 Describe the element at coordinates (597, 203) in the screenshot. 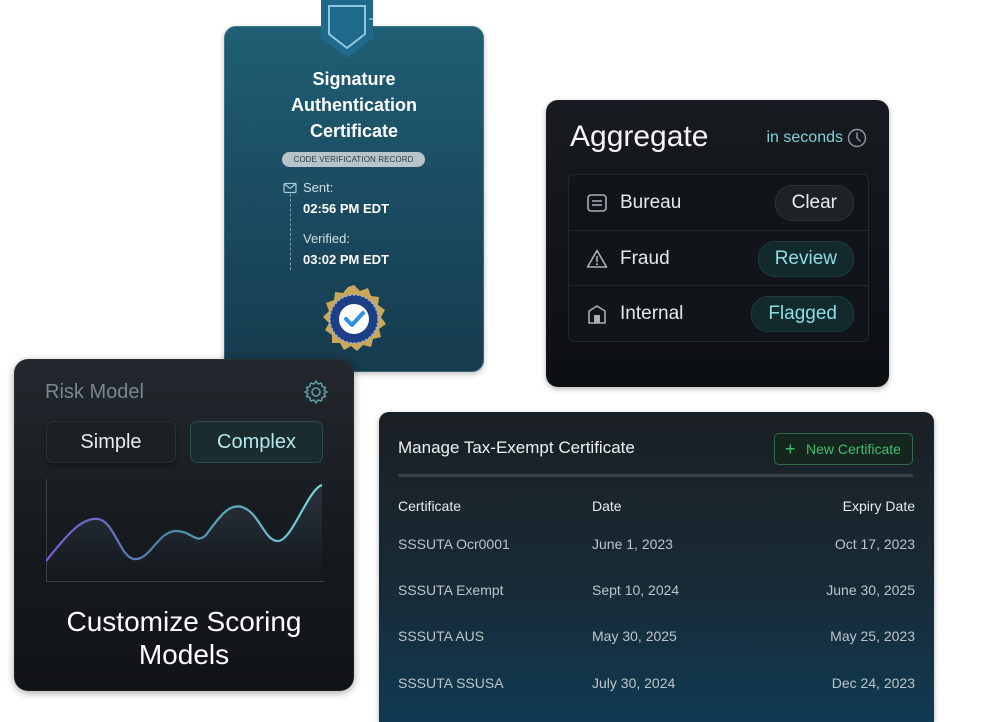

I see `document-icon` at that location.